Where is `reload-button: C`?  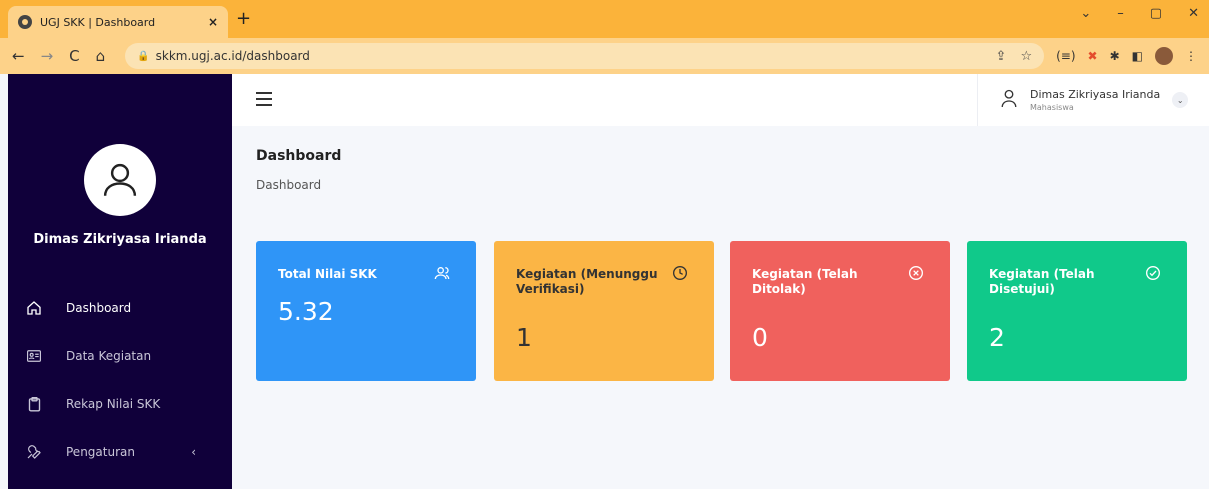 reload-button: C is located at coordinates (74, 56).